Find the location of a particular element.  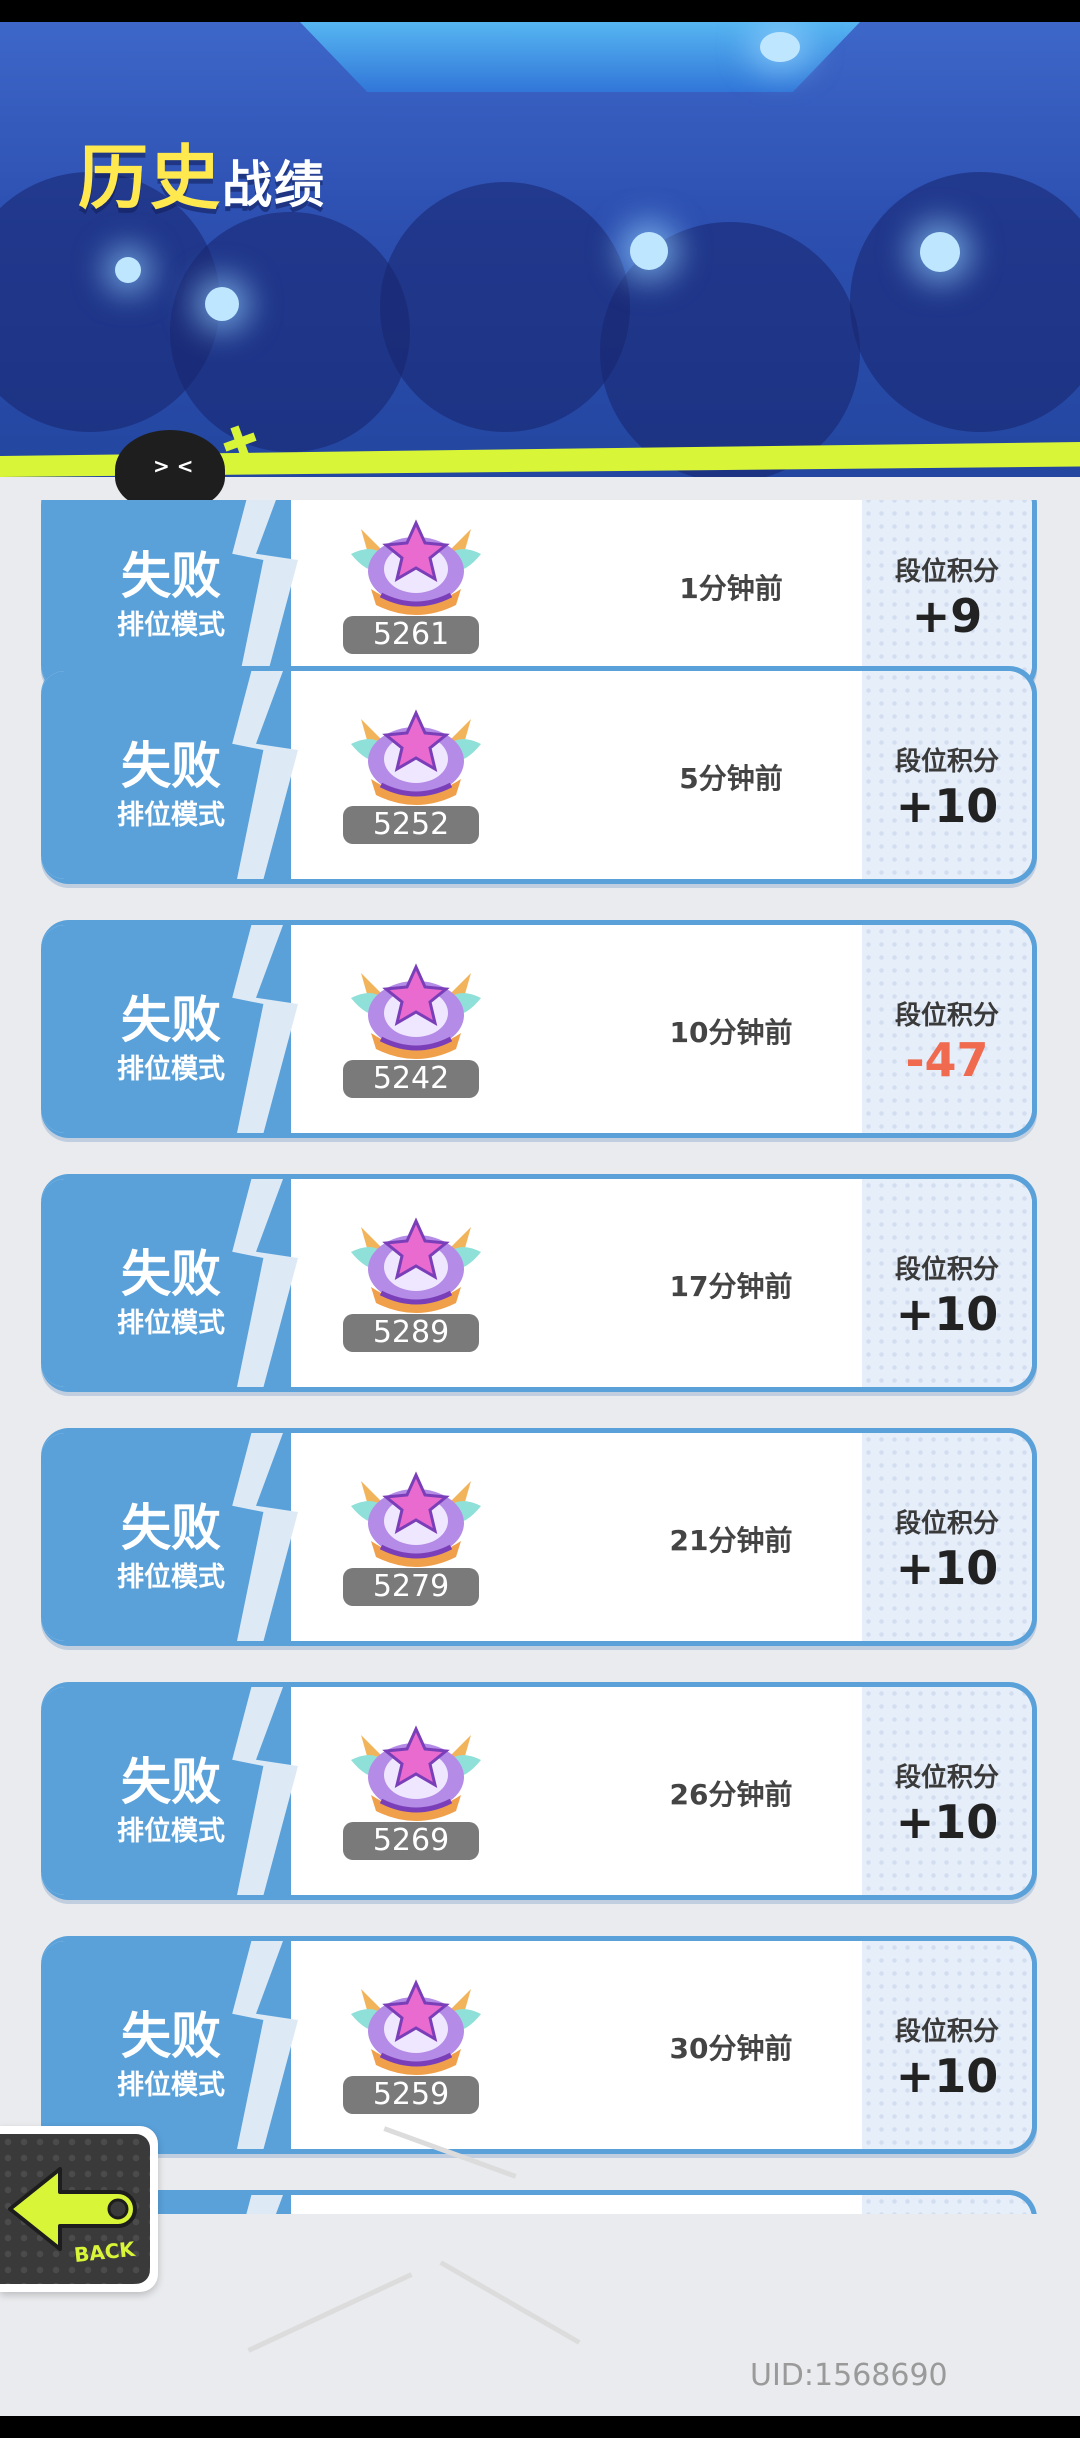

status-bar is located at coordinates (540, 11).